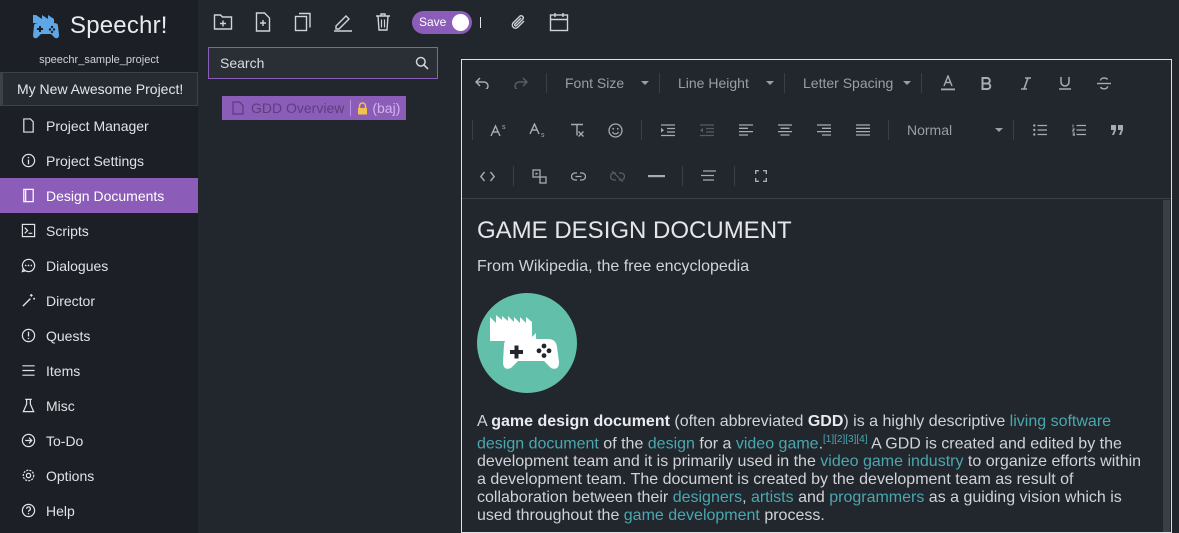 The image size is (1179, 533). Describe the element at coordinates (947, 83) in the screenshot. I see `font-color-button` at that location.